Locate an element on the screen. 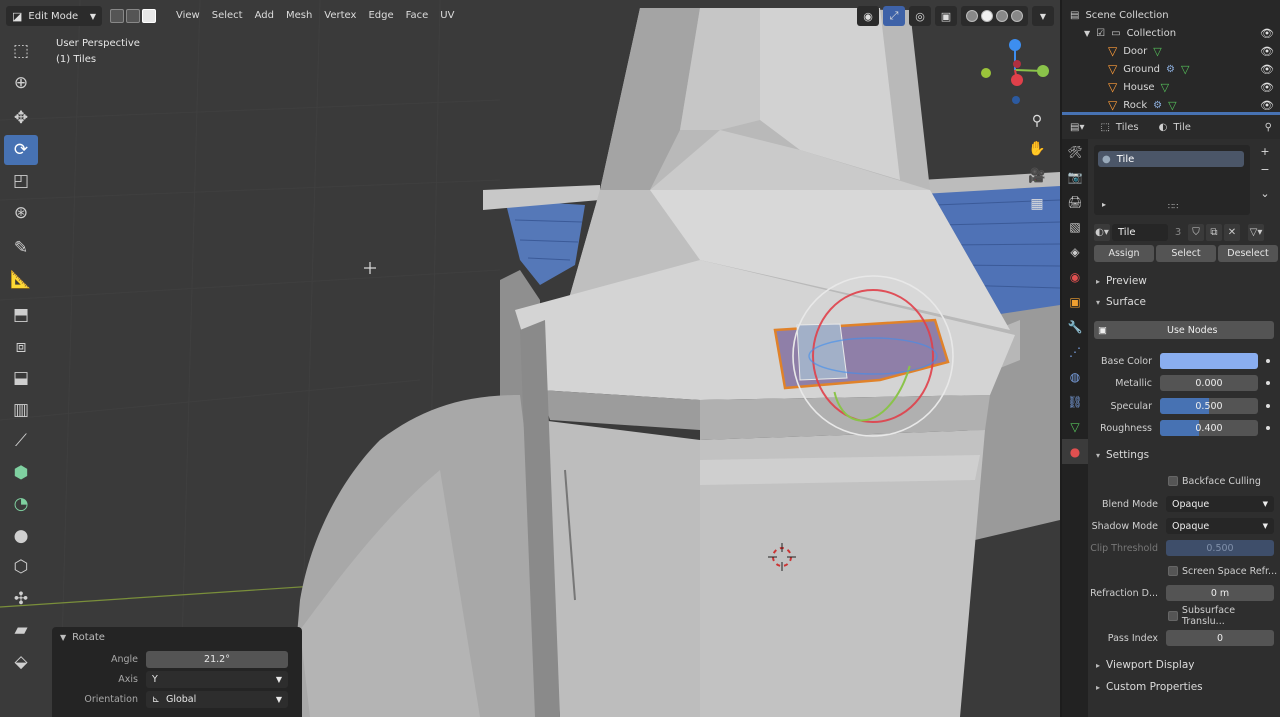 The image size is (1280, 717). material-preview-shading-button is located at coordinates (1002, 16).